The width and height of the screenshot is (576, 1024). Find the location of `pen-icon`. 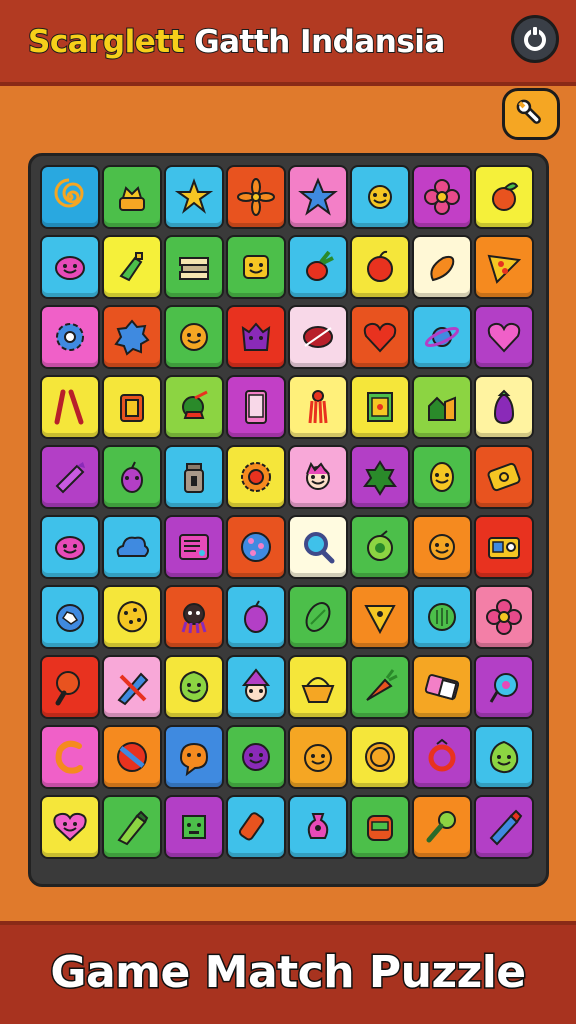

pen-icon is located at coordinates (133, 689).